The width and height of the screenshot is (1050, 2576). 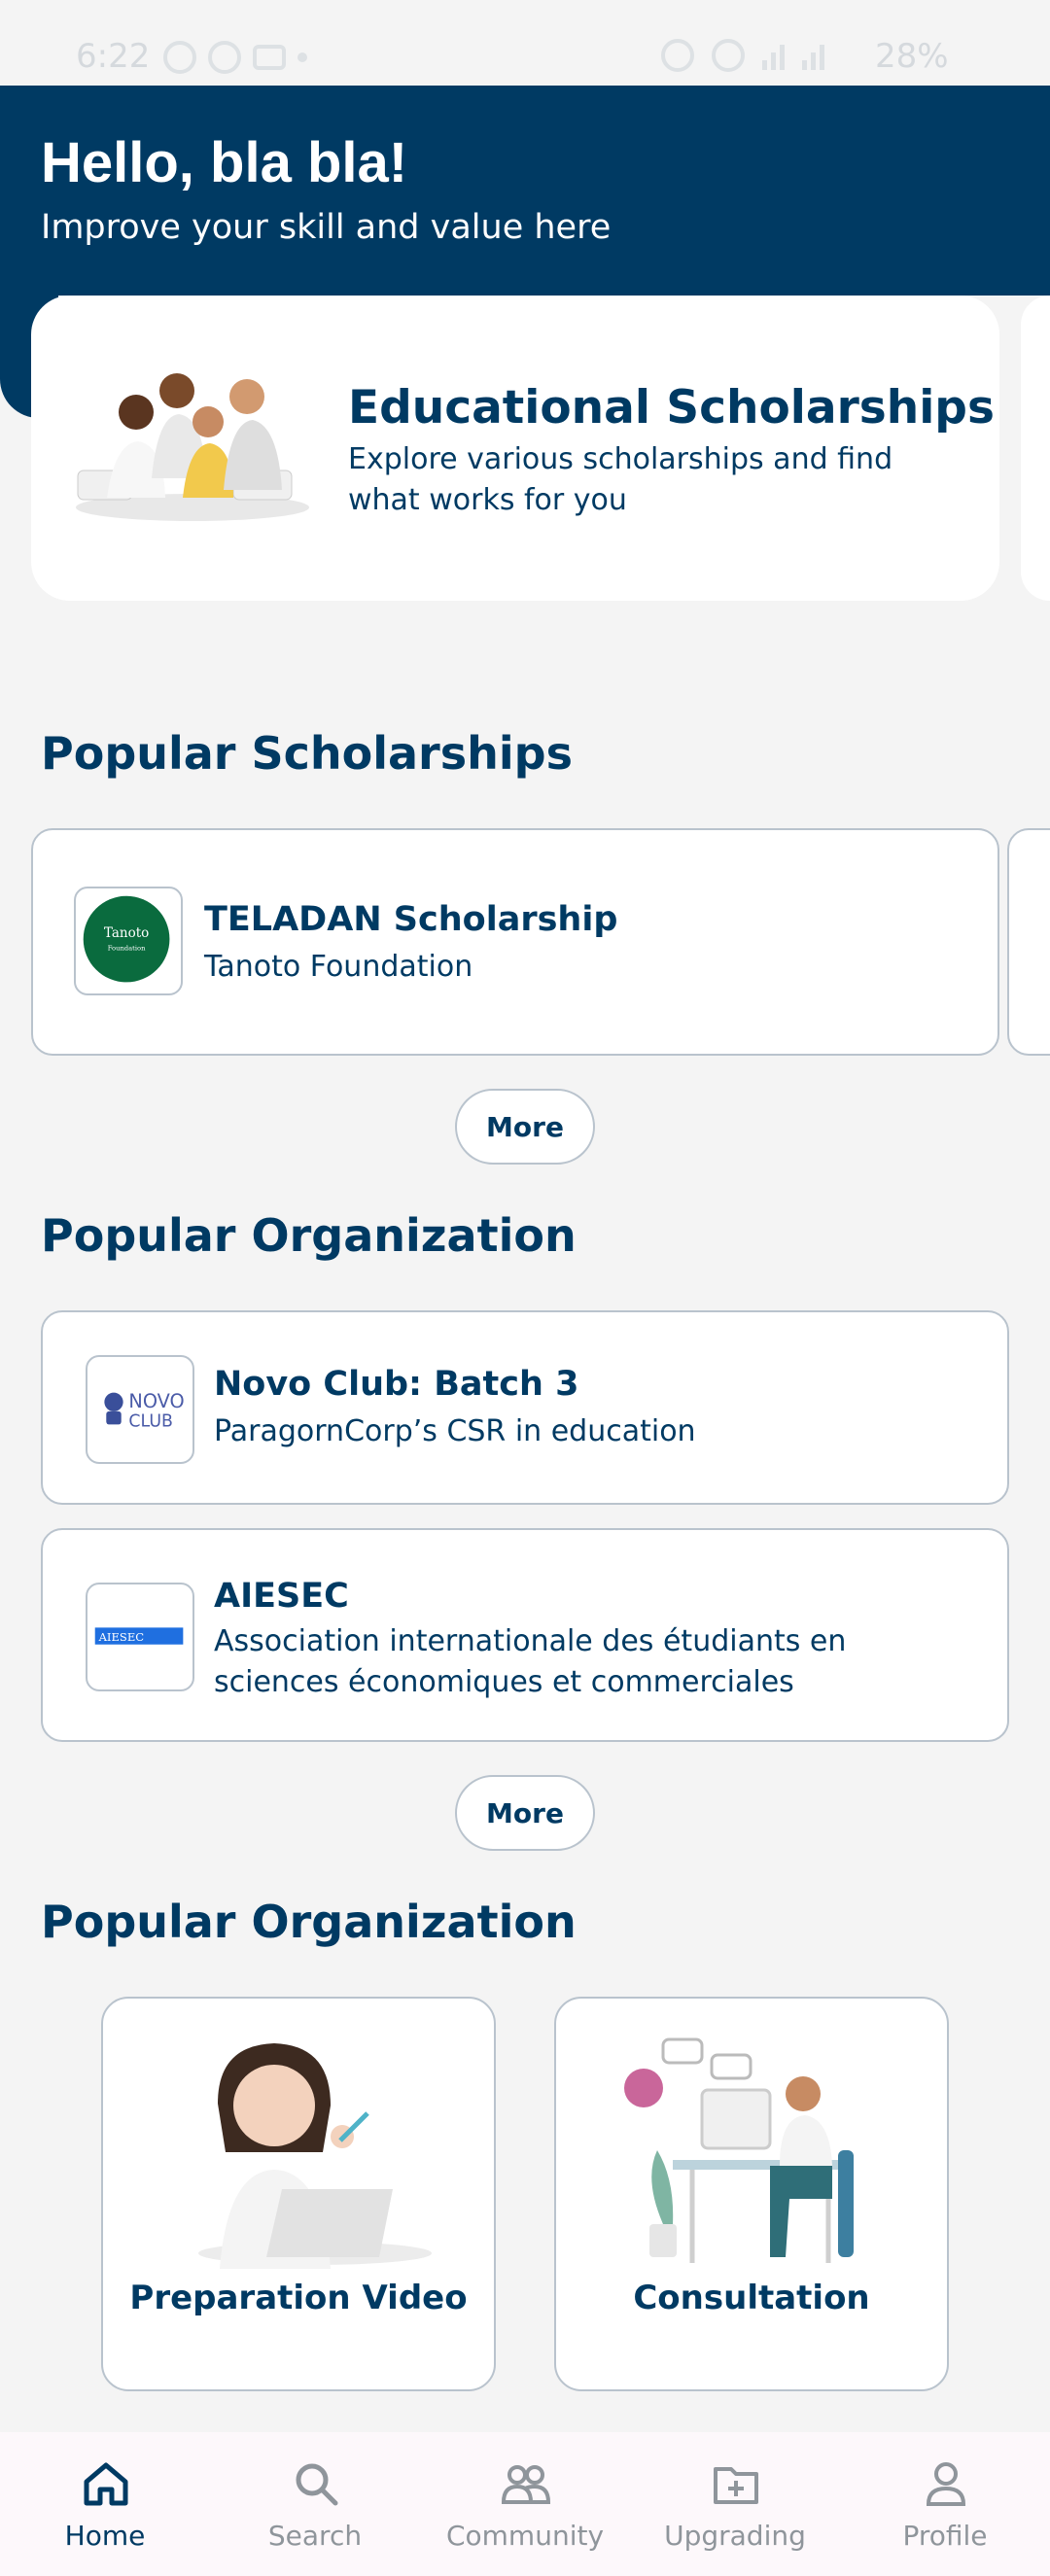 What do you see at coordinates (912, 56) in the screenshot?
I see `battery-level: 28%` at bounding box center [912, 56].